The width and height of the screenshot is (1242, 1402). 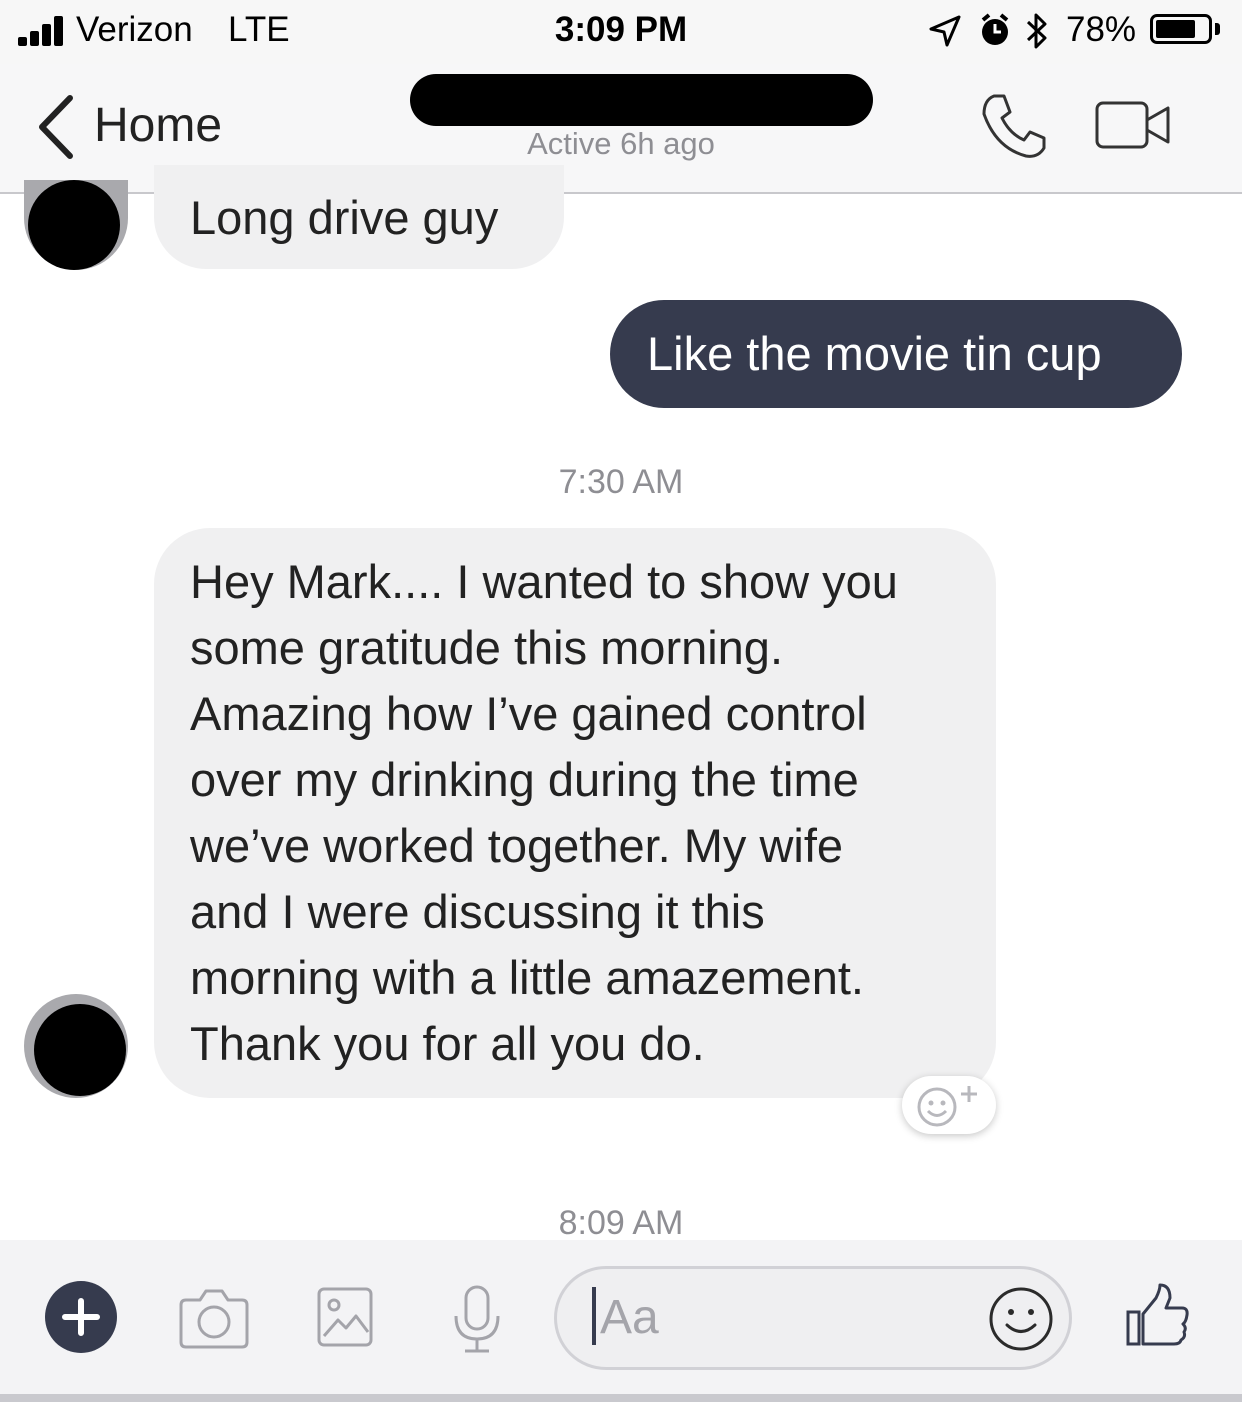 What do you see at coordinates (447, 1043) in the screenshot?
I see `message-line: Thank you for all you do.` at bounding box center [447, 1043].